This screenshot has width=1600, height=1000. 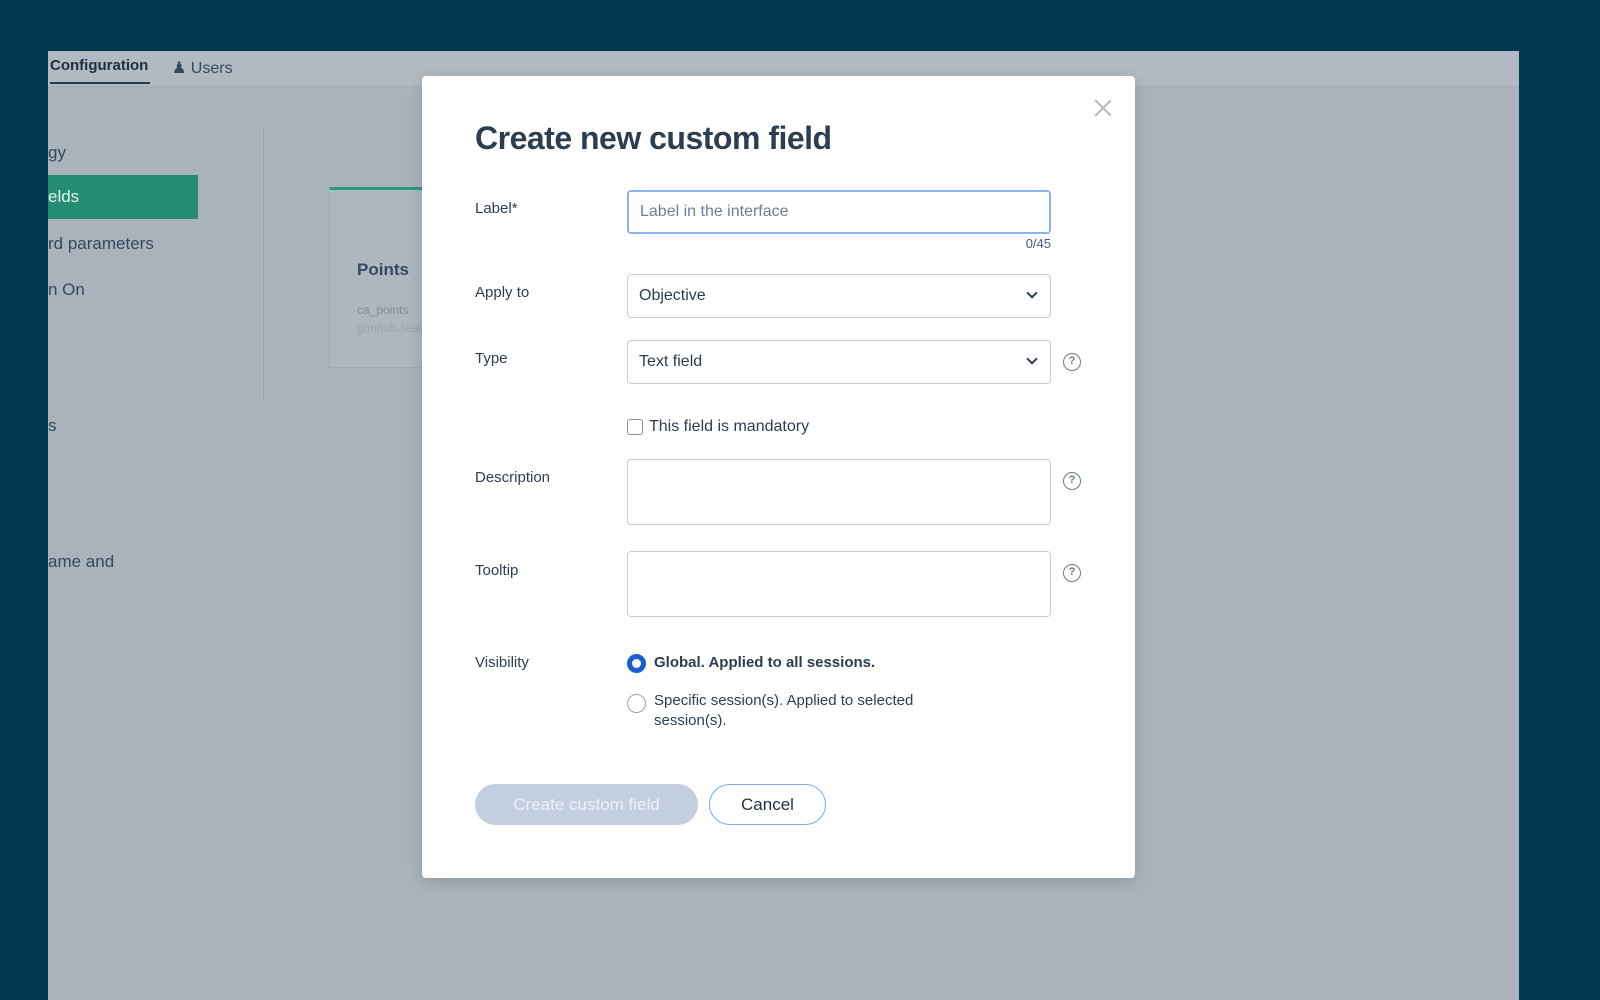 What do you see at coordinates (729, 427) in the screenshot?
I see `mandatory-label: This field is mandatory` at bounding box center [729, 427].